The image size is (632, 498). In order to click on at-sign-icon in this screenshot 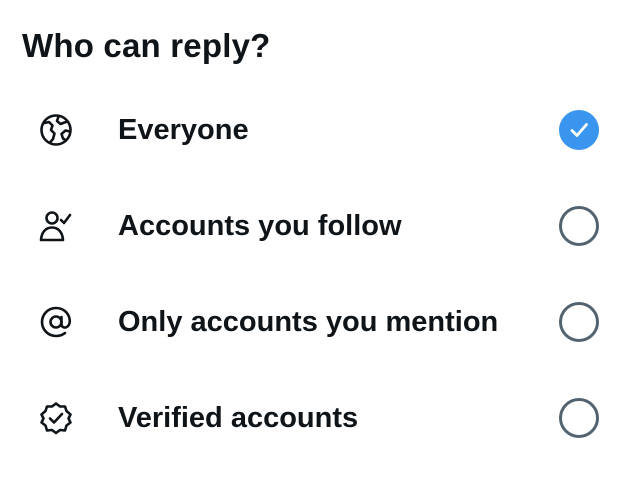, I will do `click(56, 322)`.